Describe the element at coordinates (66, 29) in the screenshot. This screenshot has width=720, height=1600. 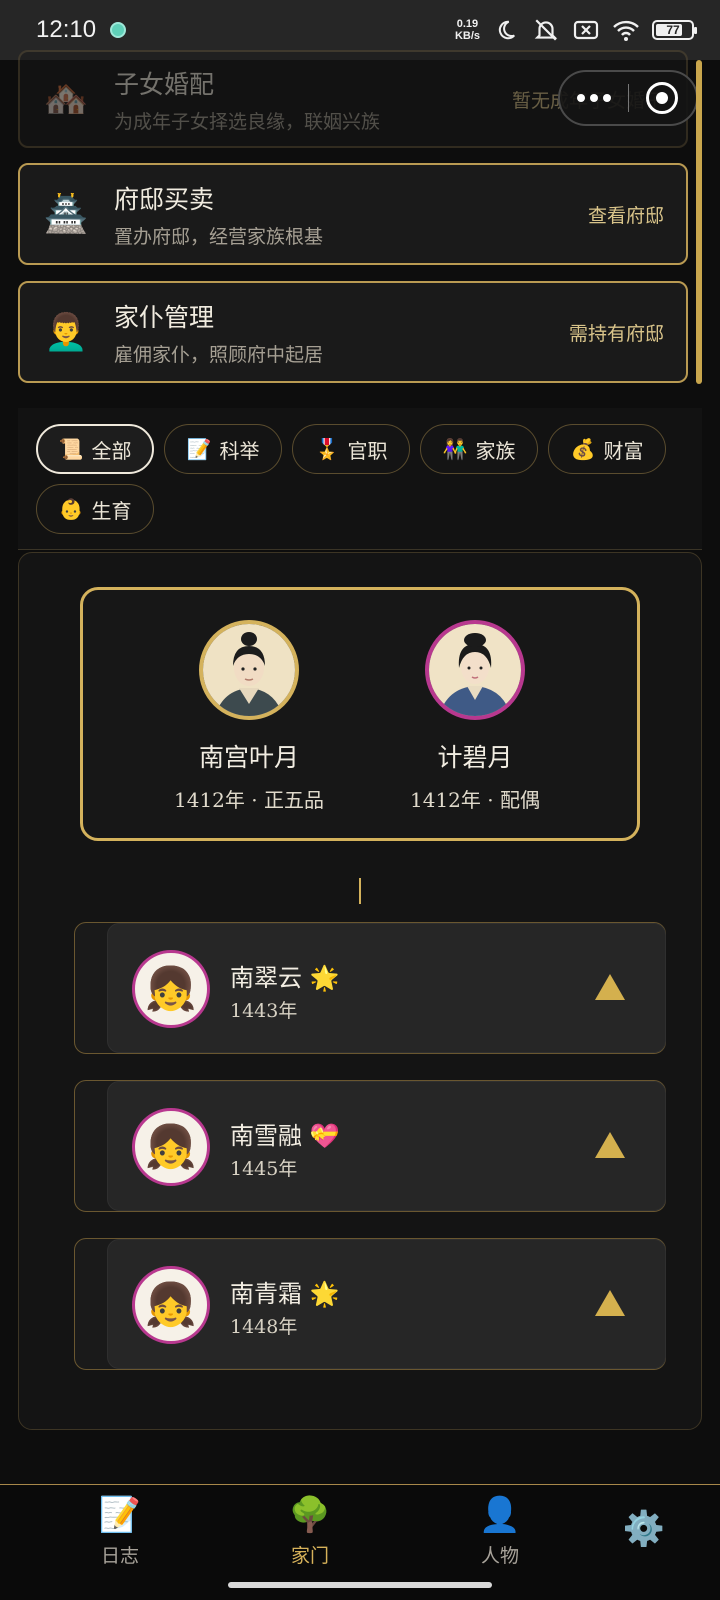
I see `status-time: 12:10` at that location.